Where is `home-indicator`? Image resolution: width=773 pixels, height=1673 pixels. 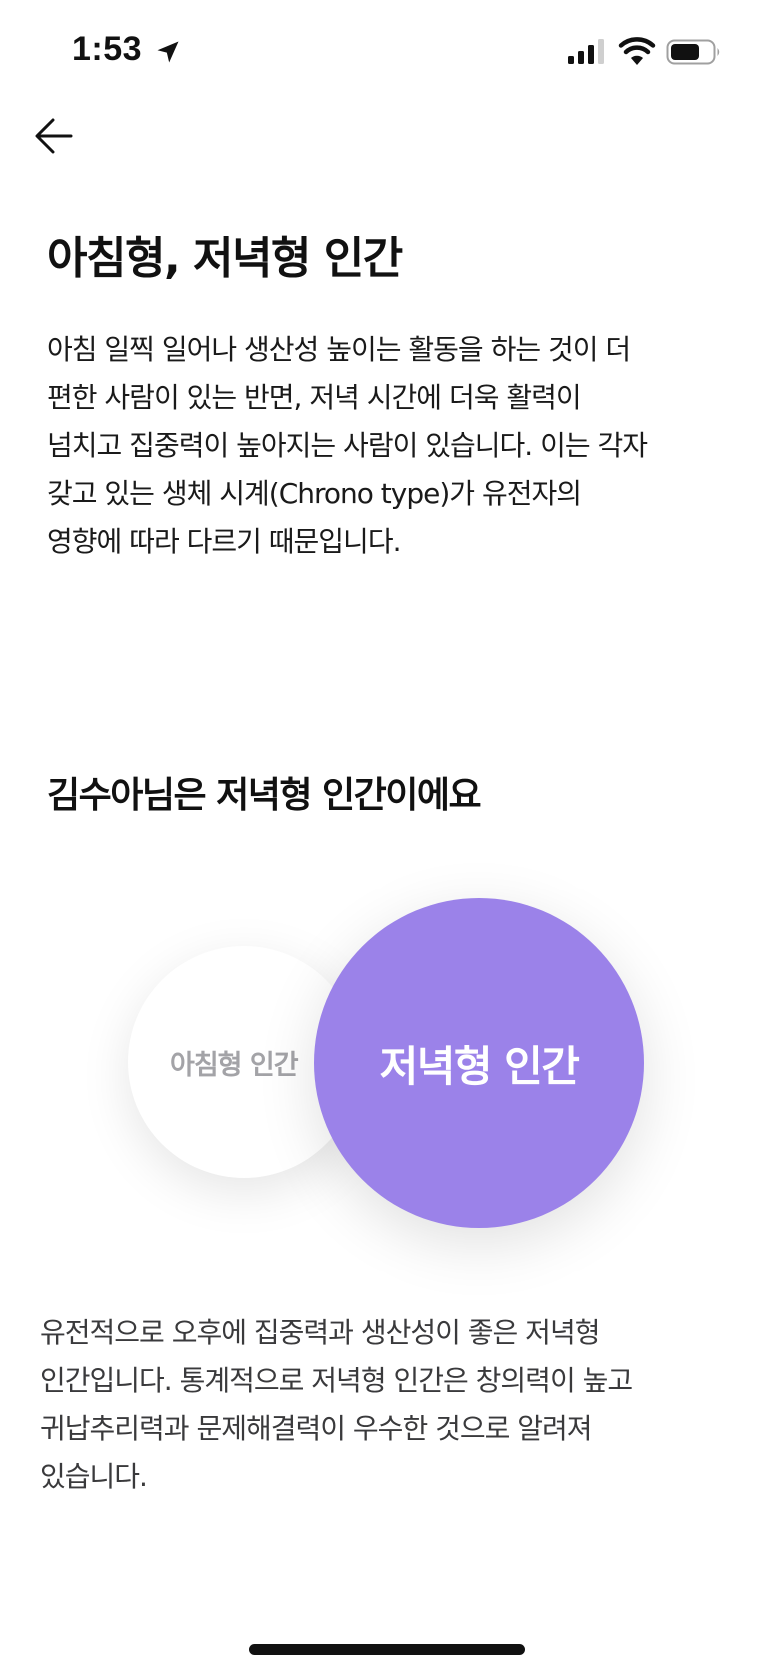 home-indicator is located at coordinates (387, 1649).